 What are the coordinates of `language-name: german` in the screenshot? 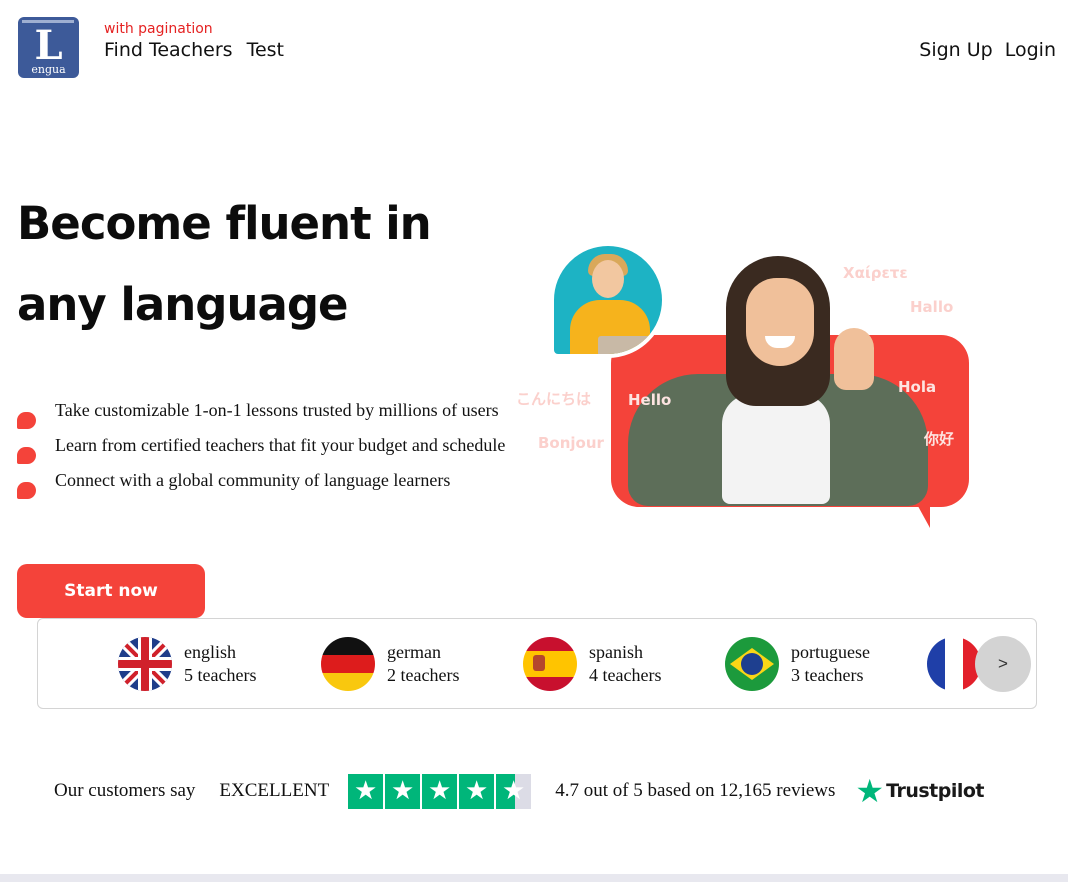 It's located at (414, 652).